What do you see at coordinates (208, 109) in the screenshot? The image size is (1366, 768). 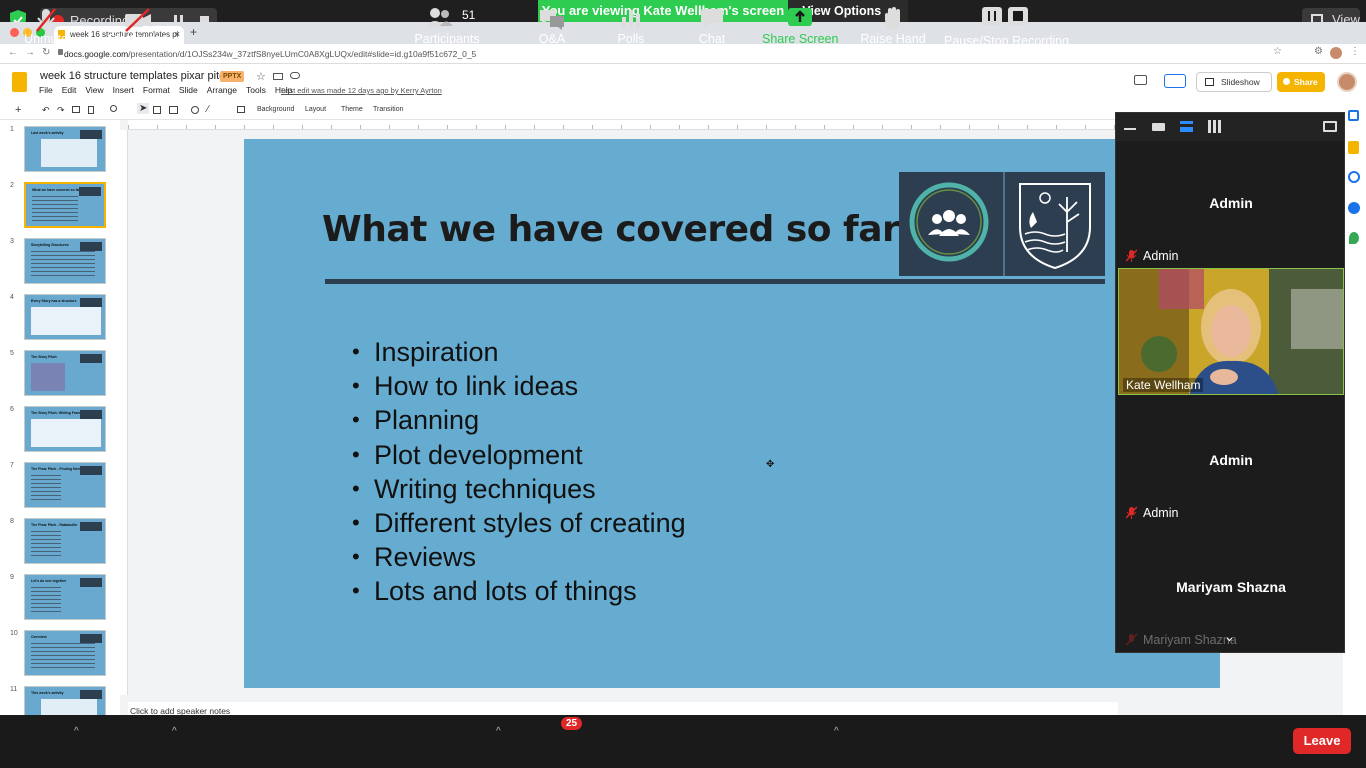 I see `line-icon: ∕` at bounding box center [208, 109].